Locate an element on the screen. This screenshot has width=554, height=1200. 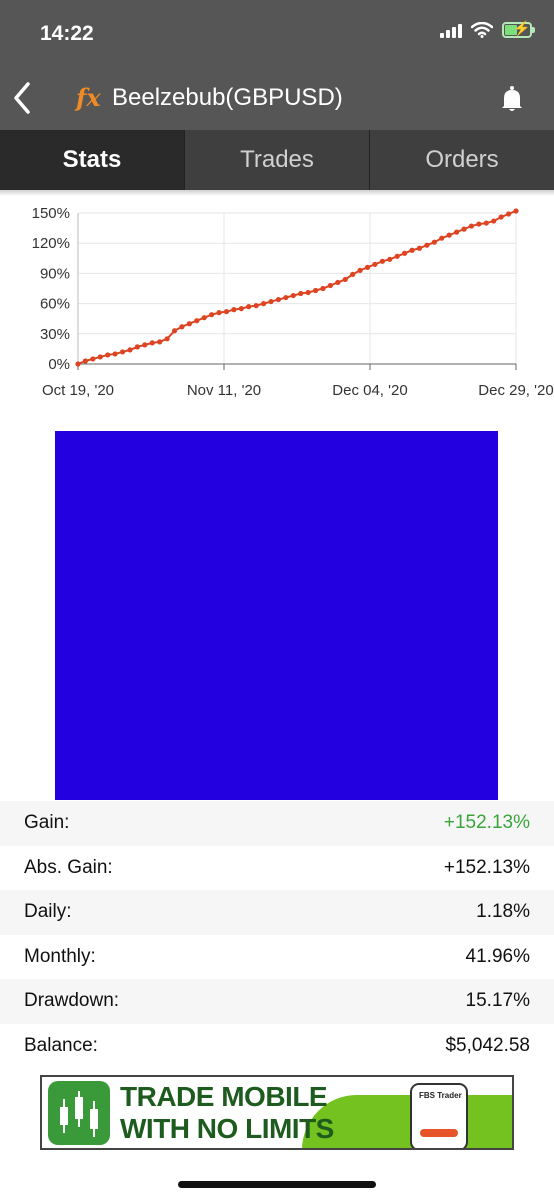
x-tick-label: Dec 29, '20 is located at coordinates (515, 390).